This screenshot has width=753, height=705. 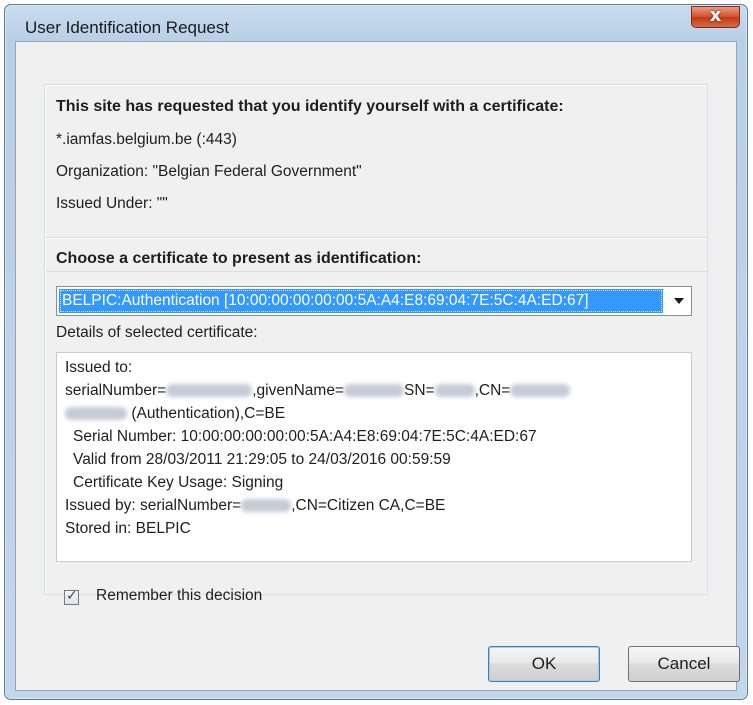 I want to click on redacted-given-name, so click(x=374, y=391).